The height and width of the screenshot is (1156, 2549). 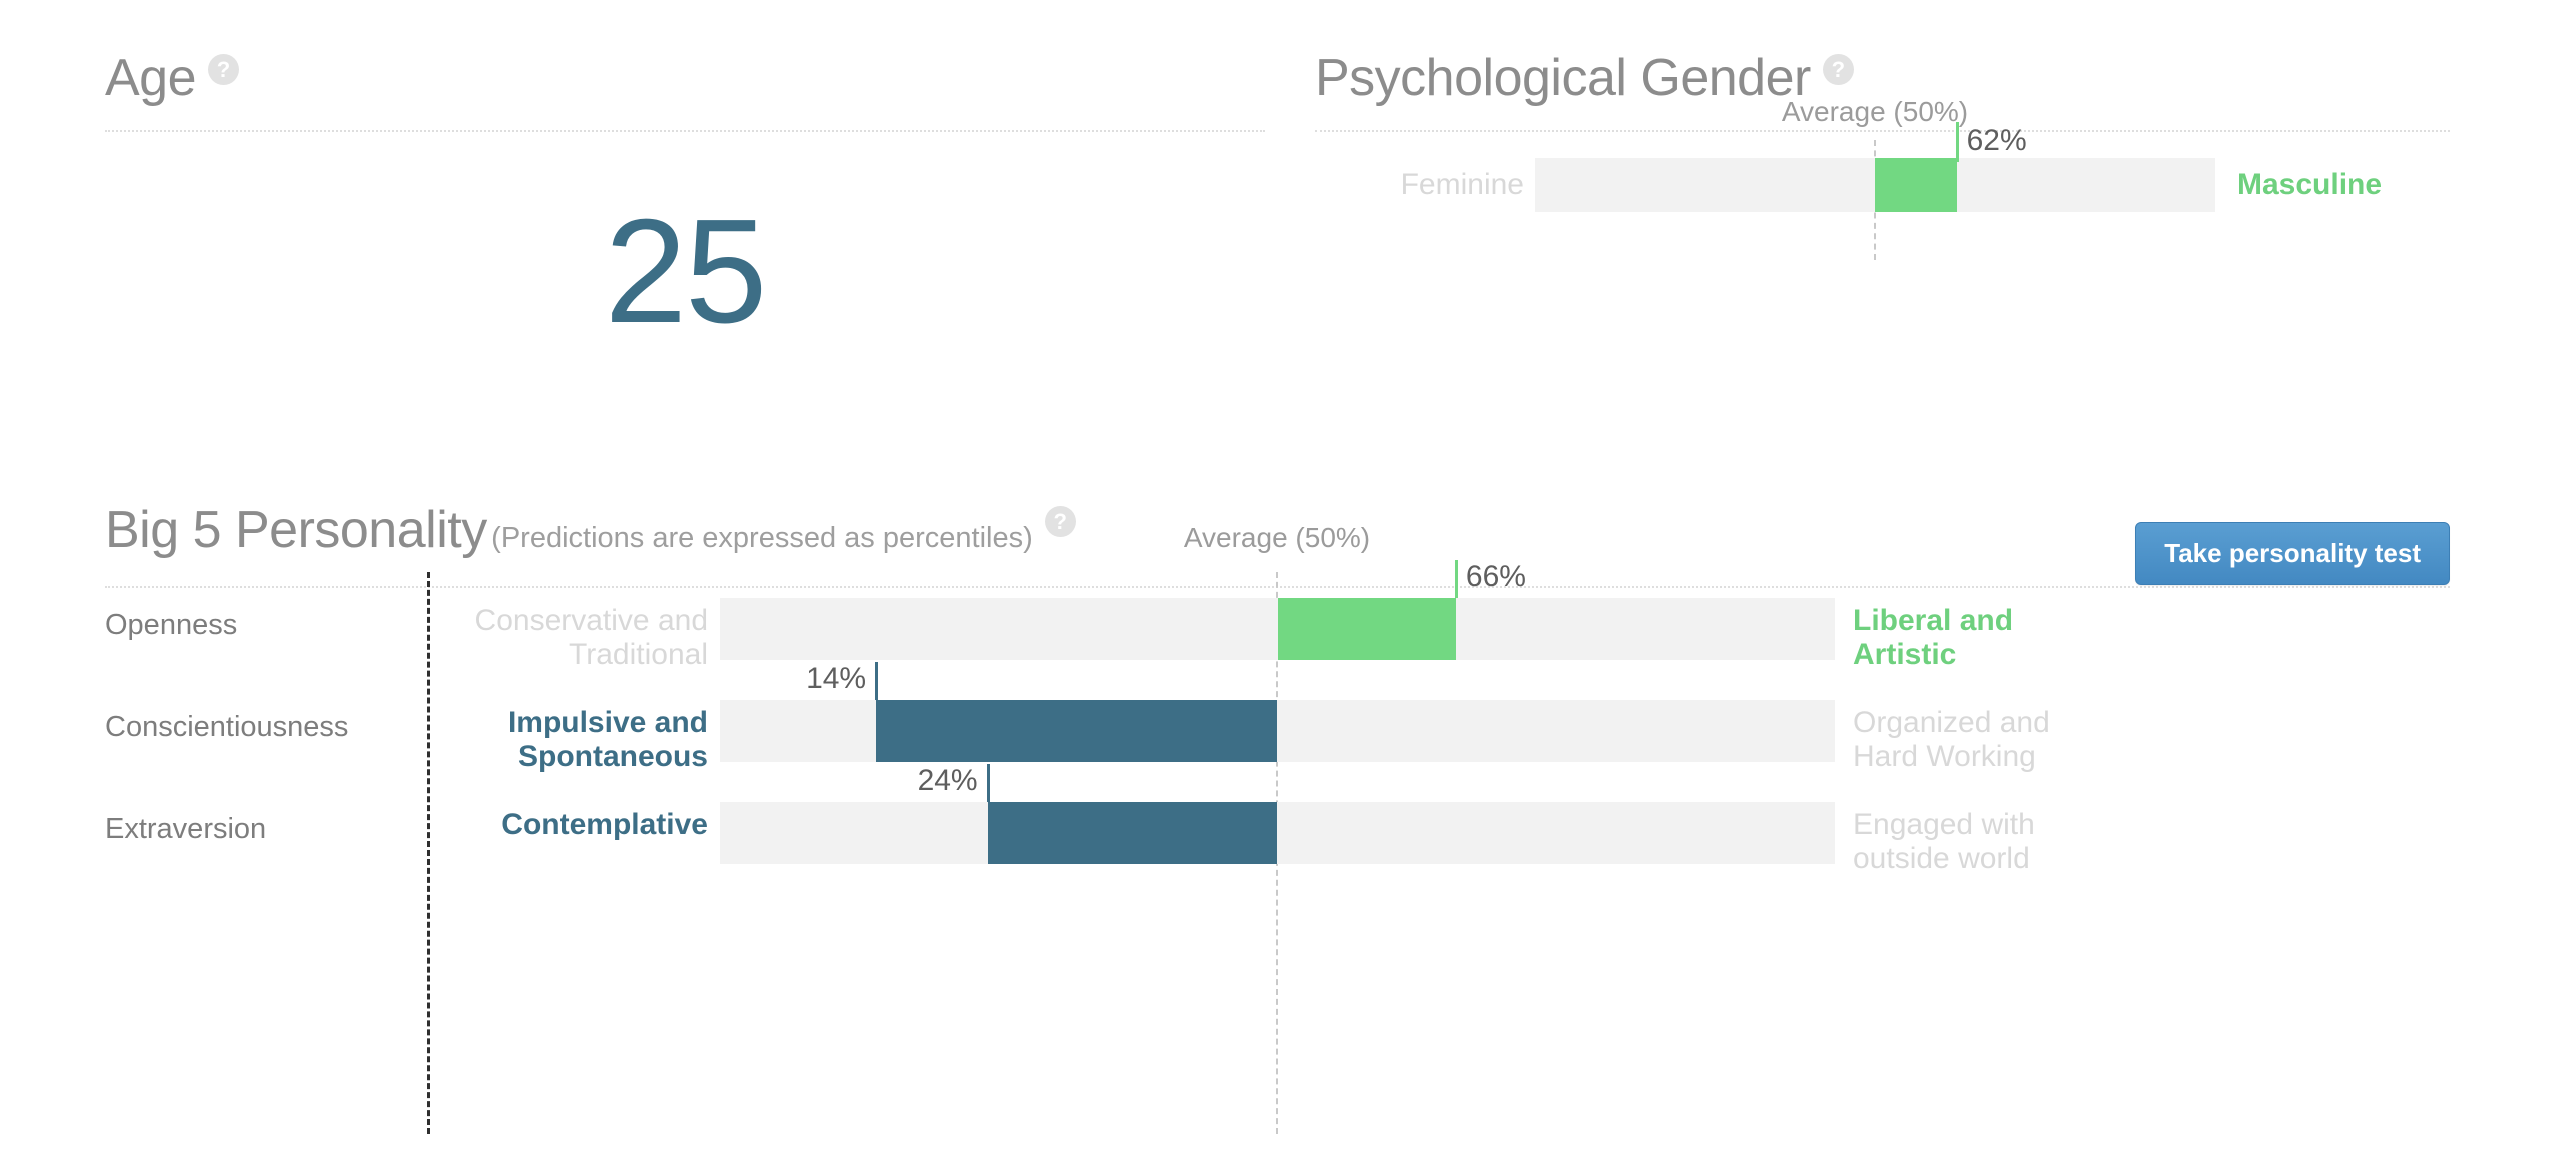 I want to click on big5-bar-track, so click(x=1277, y=833).